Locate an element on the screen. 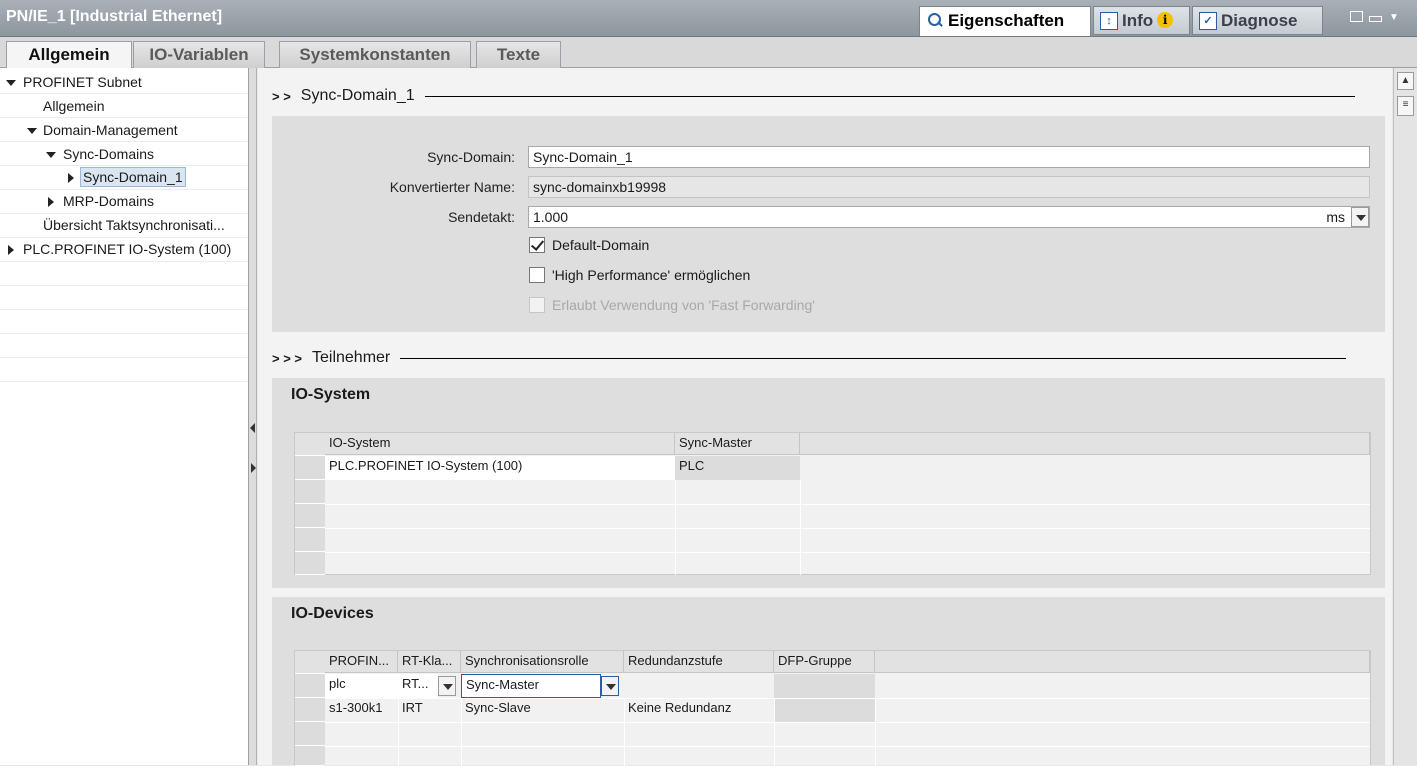 The image size is (1417, 766). tab-info-label: Info is located at coordinates (1138, 20).